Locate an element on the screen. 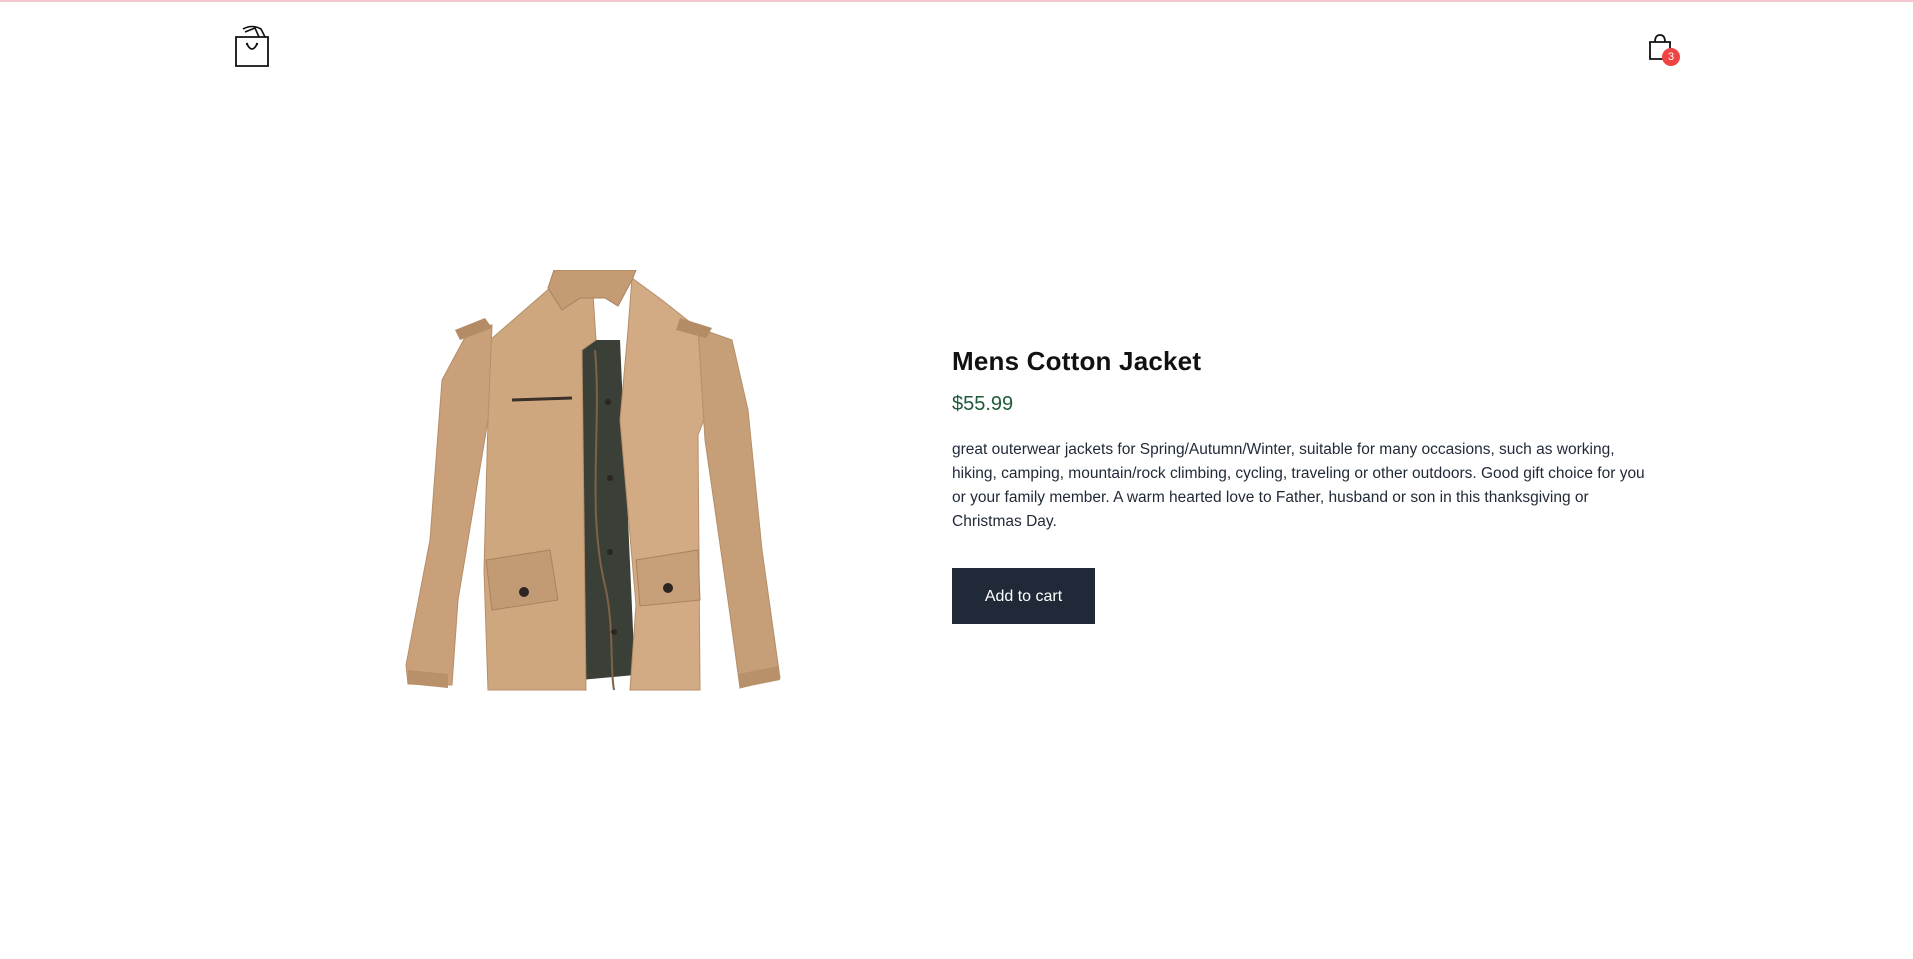  shopping-bag-logo-icon is located at coordinates (252, 46).